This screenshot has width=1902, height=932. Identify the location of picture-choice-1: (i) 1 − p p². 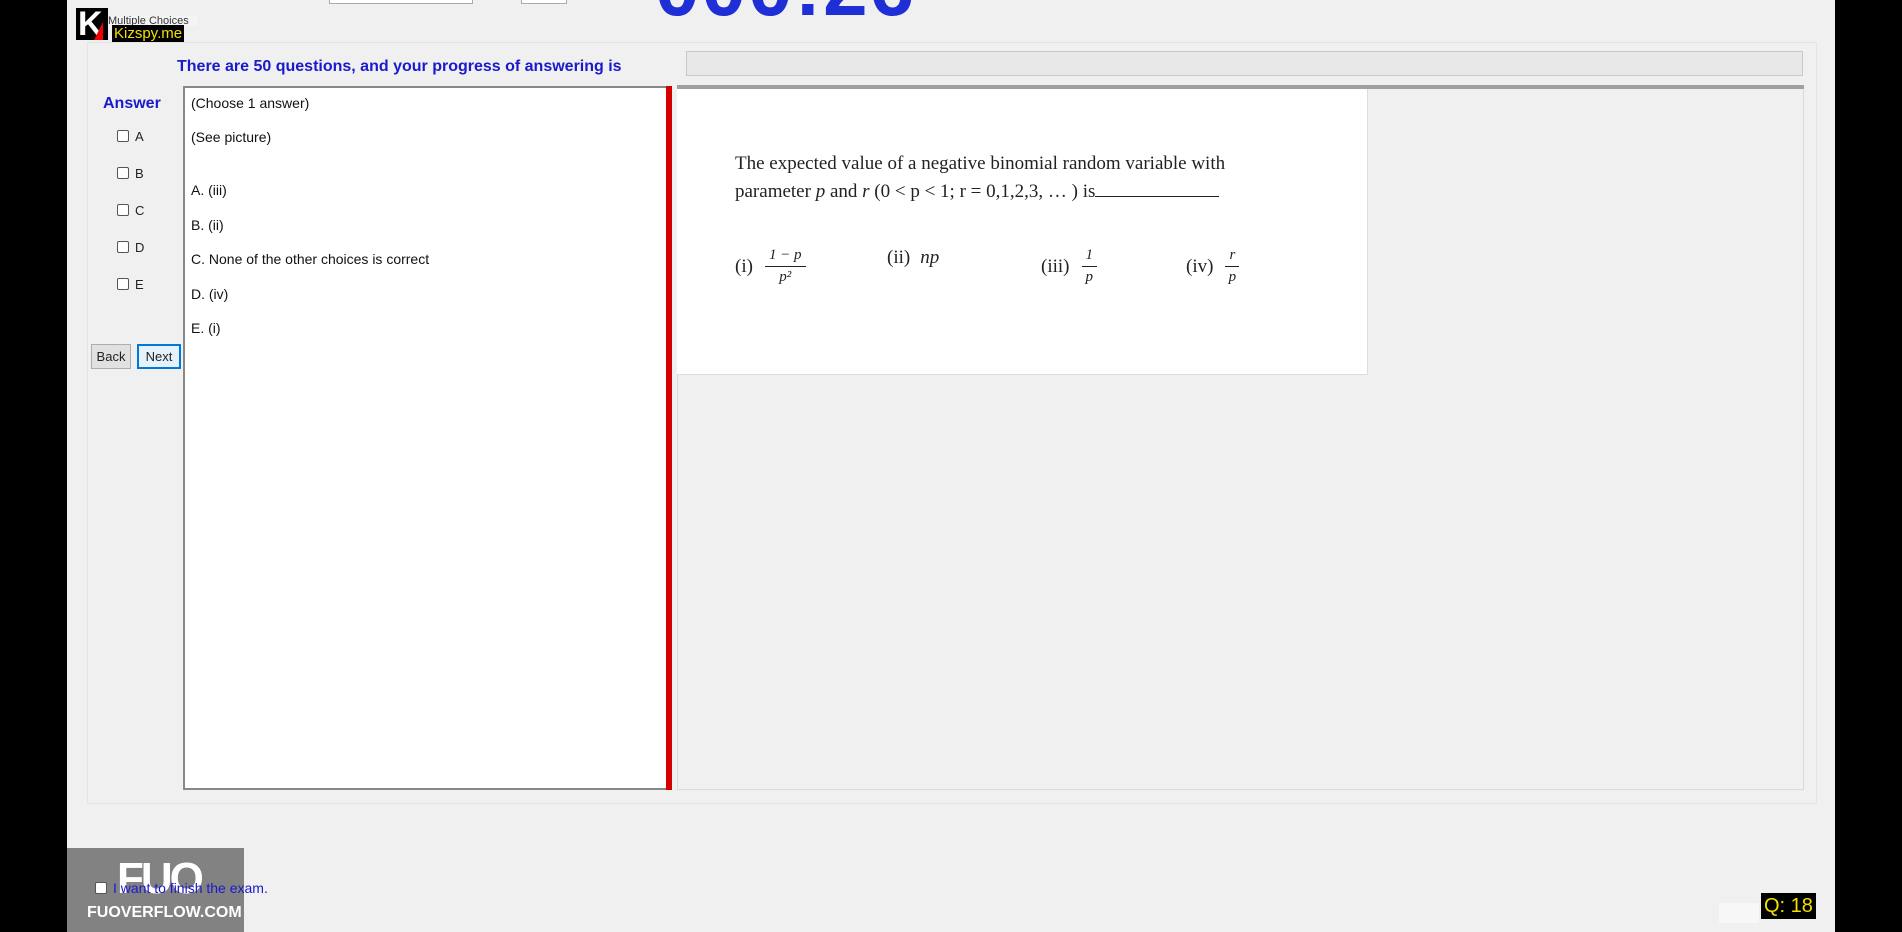
(770, 266).